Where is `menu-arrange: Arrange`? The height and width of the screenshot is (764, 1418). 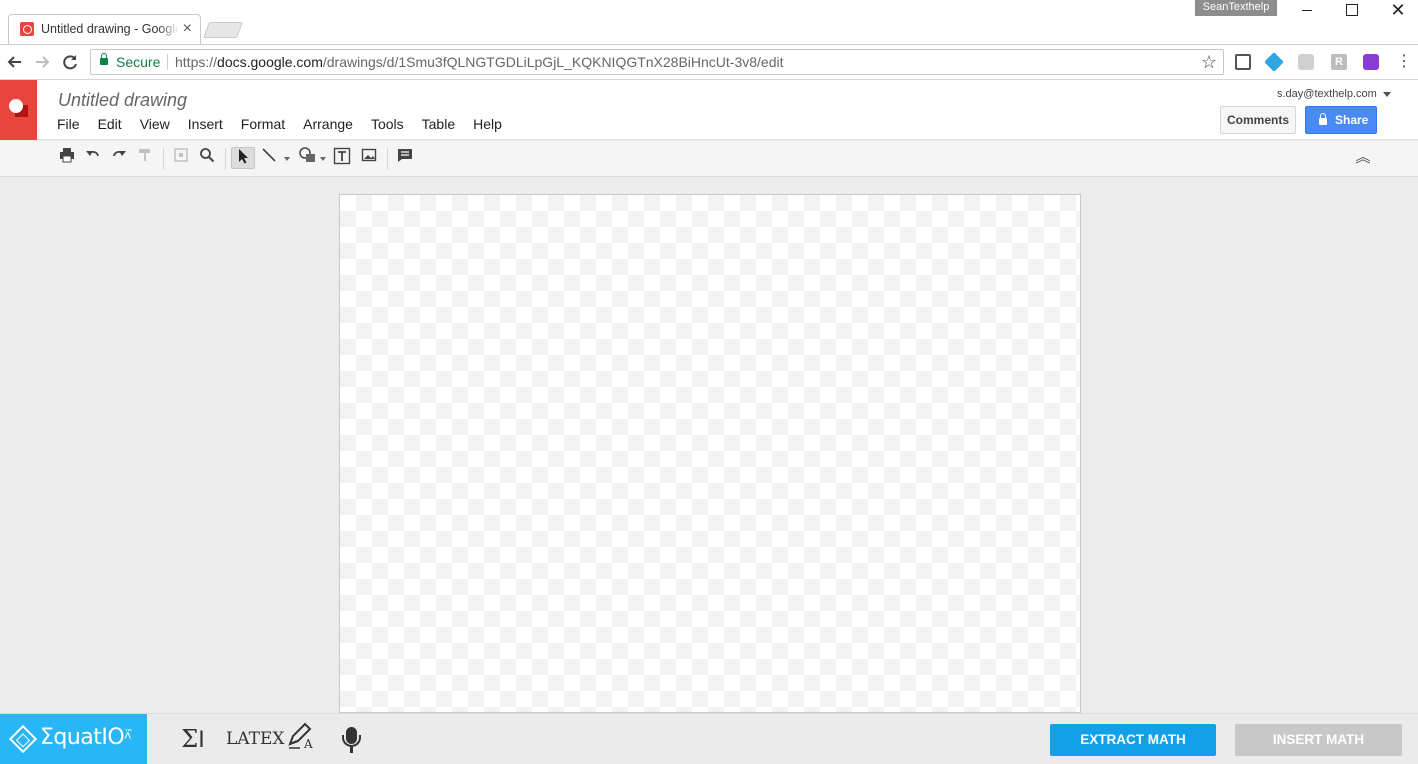
menu-arrange: Arrange is located at coordinates (328, 125).